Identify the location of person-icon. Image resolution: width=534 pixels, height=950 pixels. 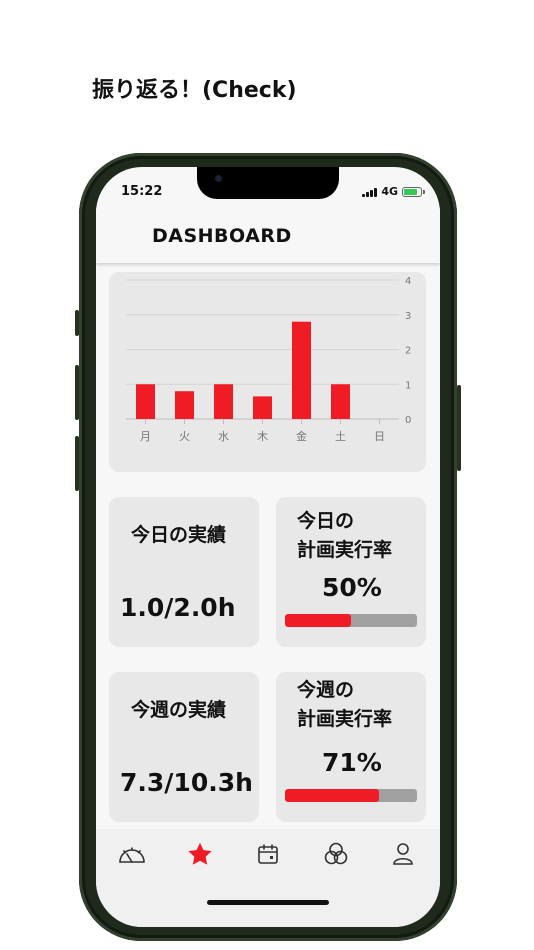
(403, 854).